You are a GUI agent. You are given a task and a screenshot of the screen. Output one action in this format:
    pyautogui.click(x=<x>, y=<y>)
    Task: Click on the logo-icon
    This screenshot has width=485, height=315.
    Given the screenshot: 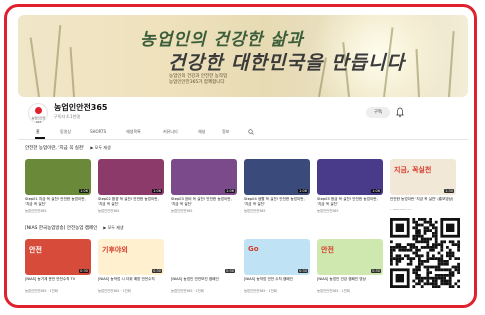 What is the action you would take?
    pyautogui.click(x=38, y=110)
    